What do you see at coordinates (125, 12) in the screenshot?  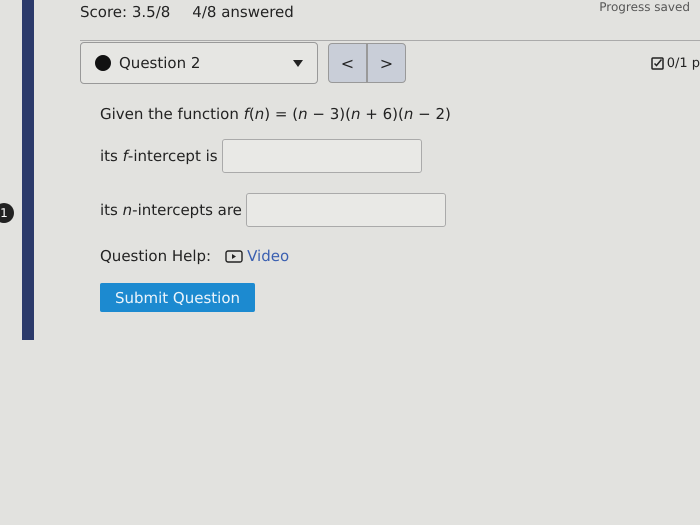 I see `score-text: Score: 3.5/8` at bounding box center [125, 12].